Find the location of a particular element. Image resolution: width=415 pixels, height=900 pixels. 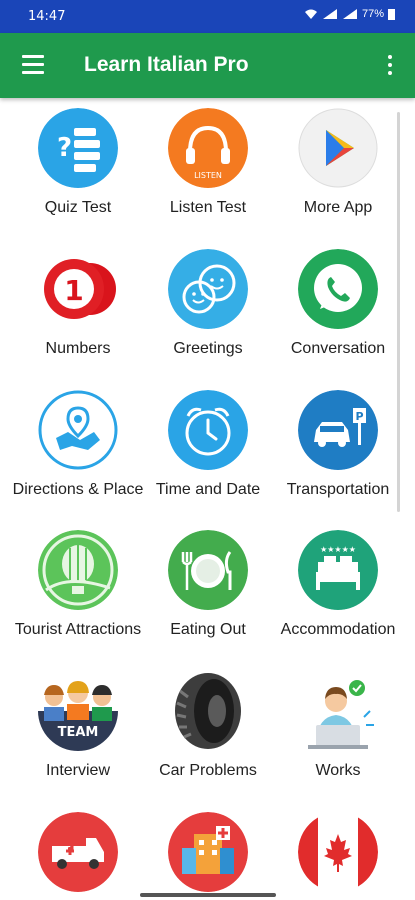

grid-item-eating-out: Eating Out is located at coordinates (208, 590).